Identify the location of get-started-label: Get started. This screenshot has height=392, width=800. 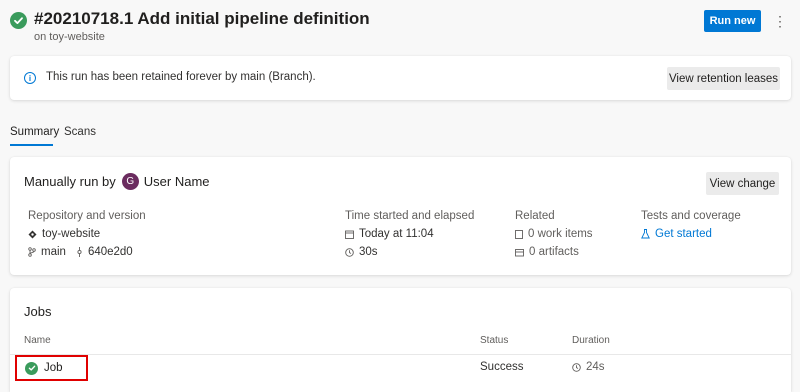
(683, 234).